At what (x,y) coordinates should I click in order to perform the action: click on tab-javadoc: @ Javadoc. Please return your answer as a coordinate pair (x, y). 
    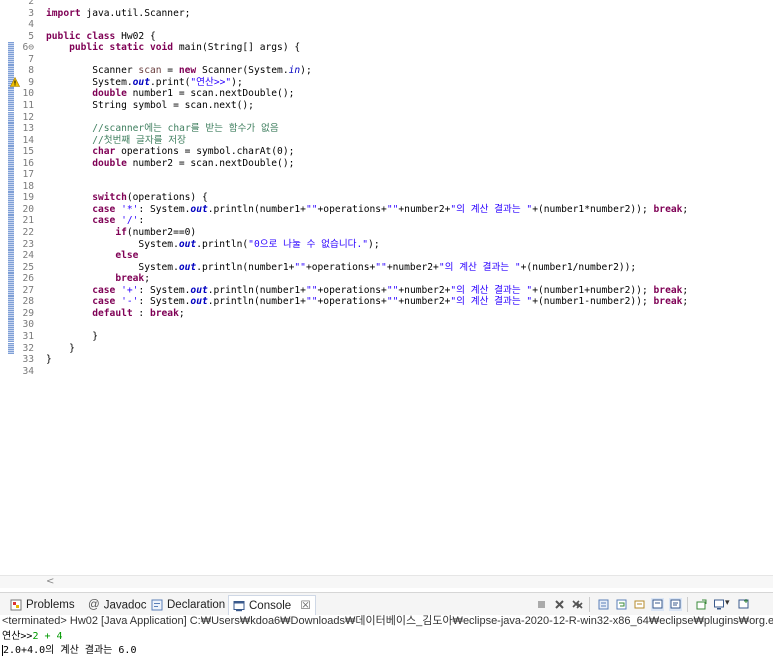
    Looking at the image, I should click on (117, 605).